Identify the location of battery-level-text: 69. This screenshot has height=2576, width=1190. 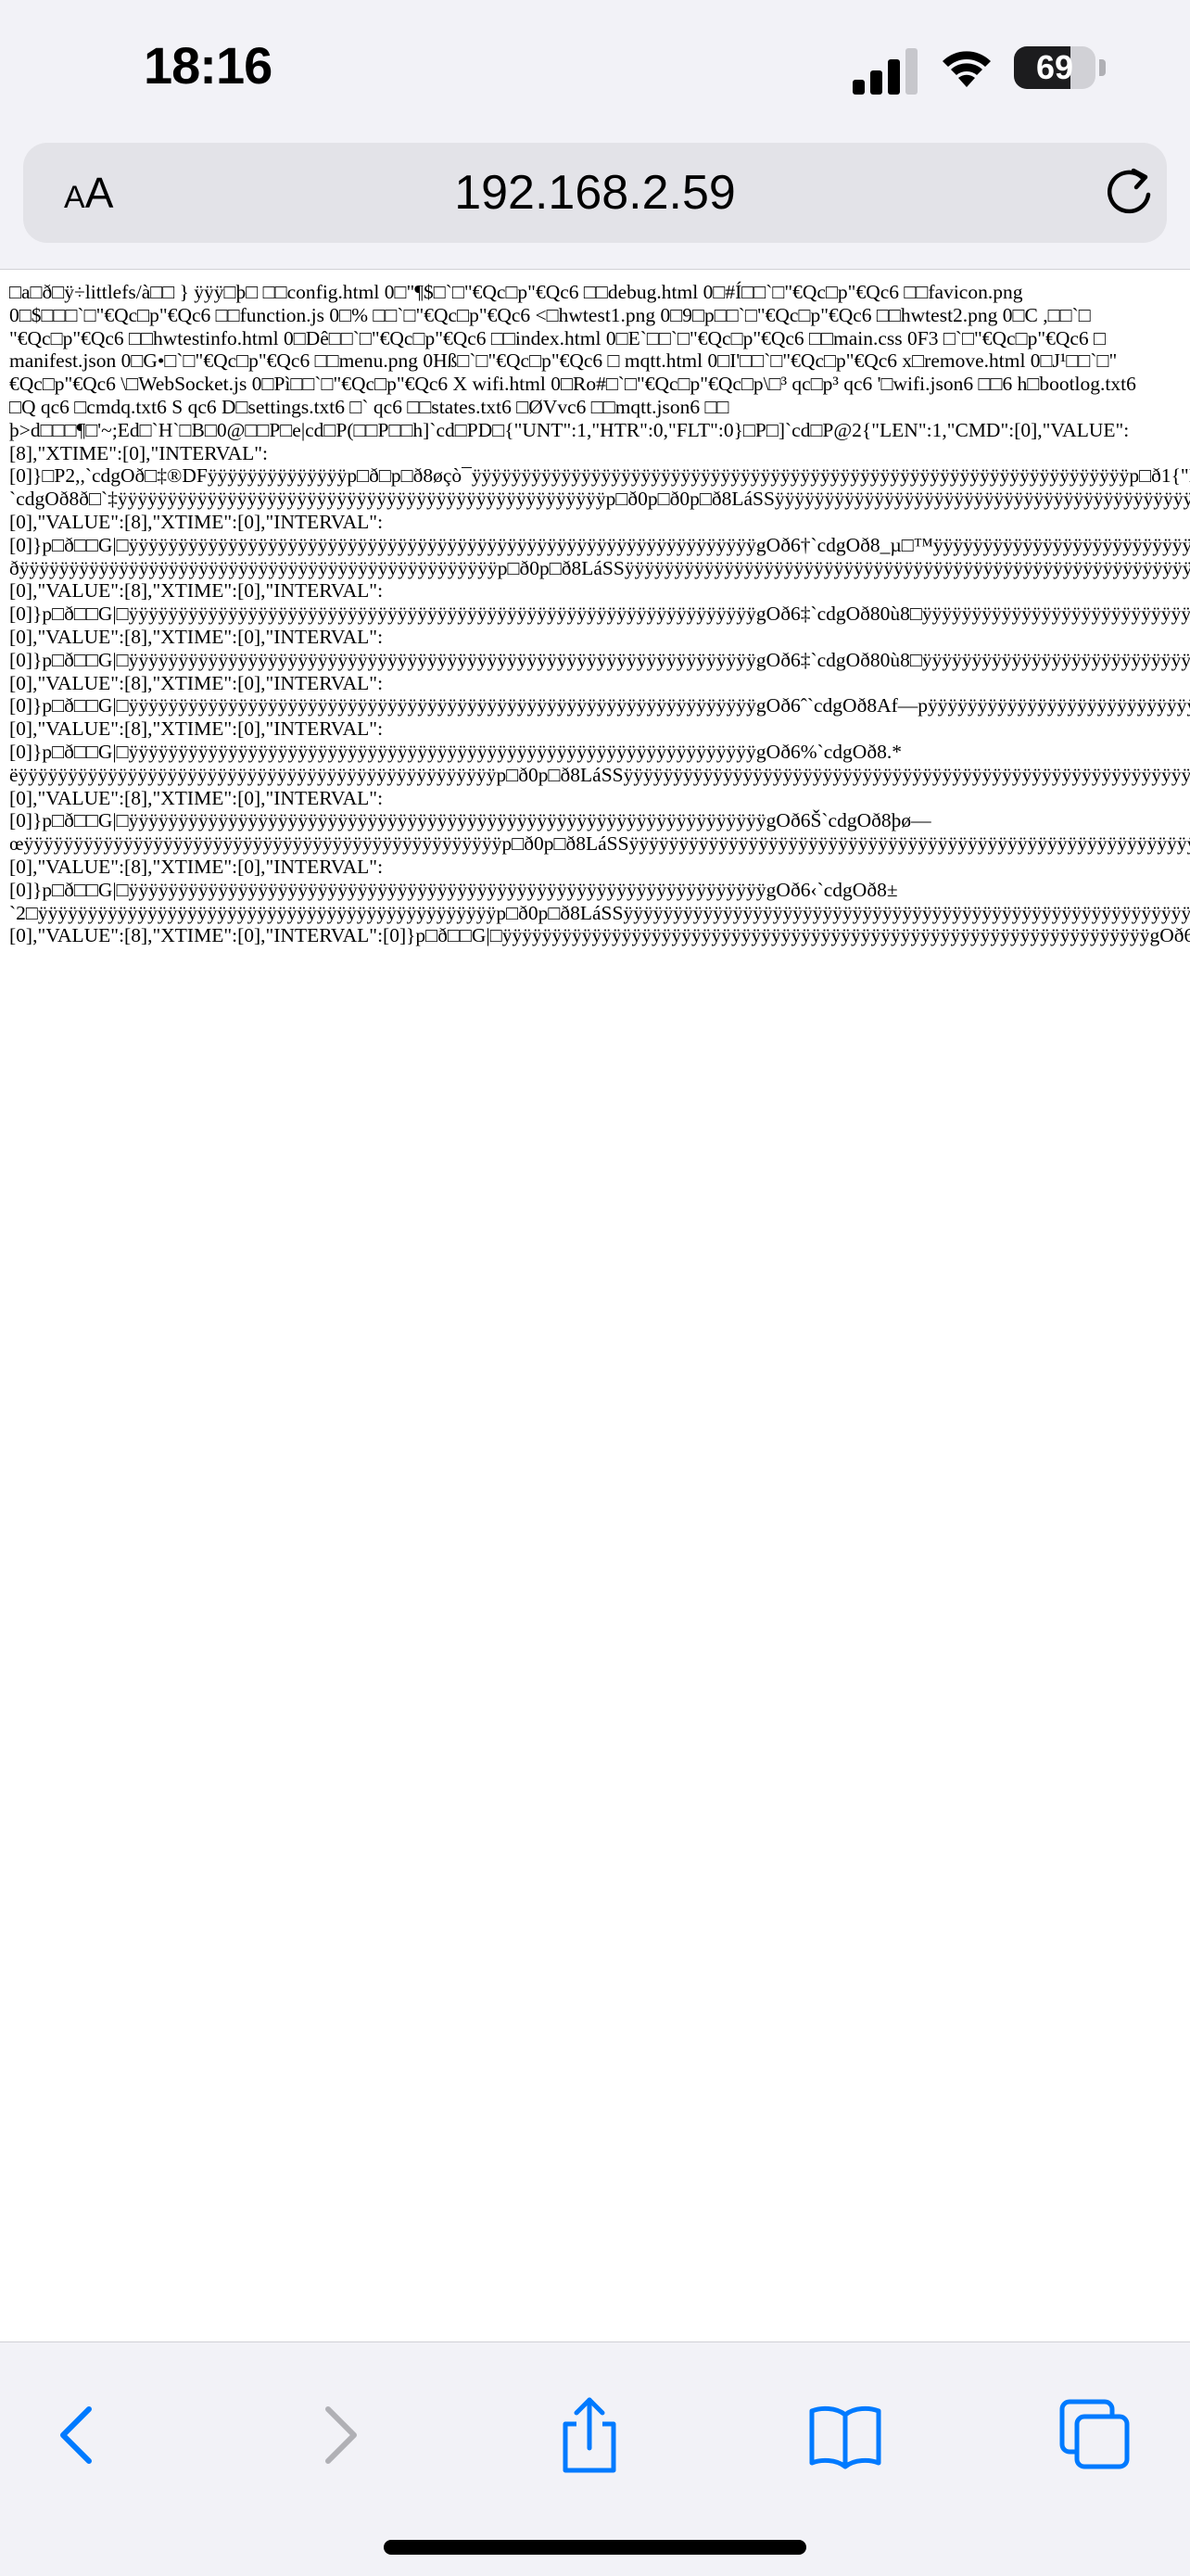
(1054, 67).